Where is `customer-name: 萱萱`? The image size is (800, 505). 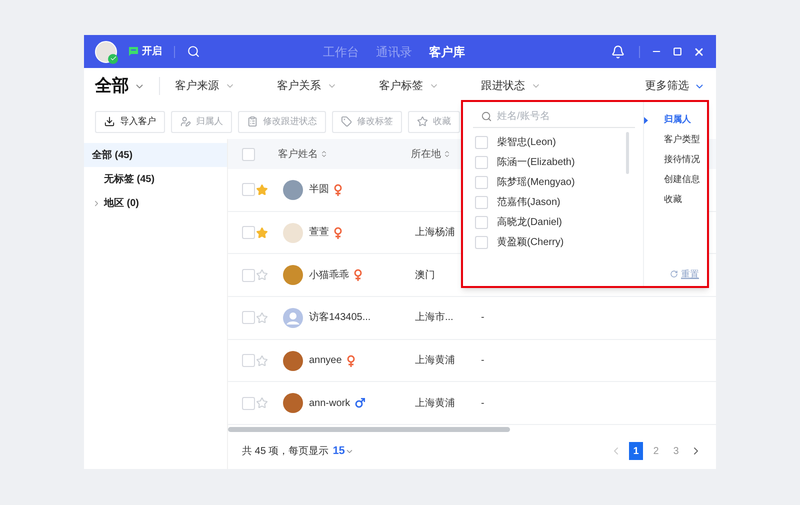
customer-name: 萱萱 is located at coordinates (319, 233).